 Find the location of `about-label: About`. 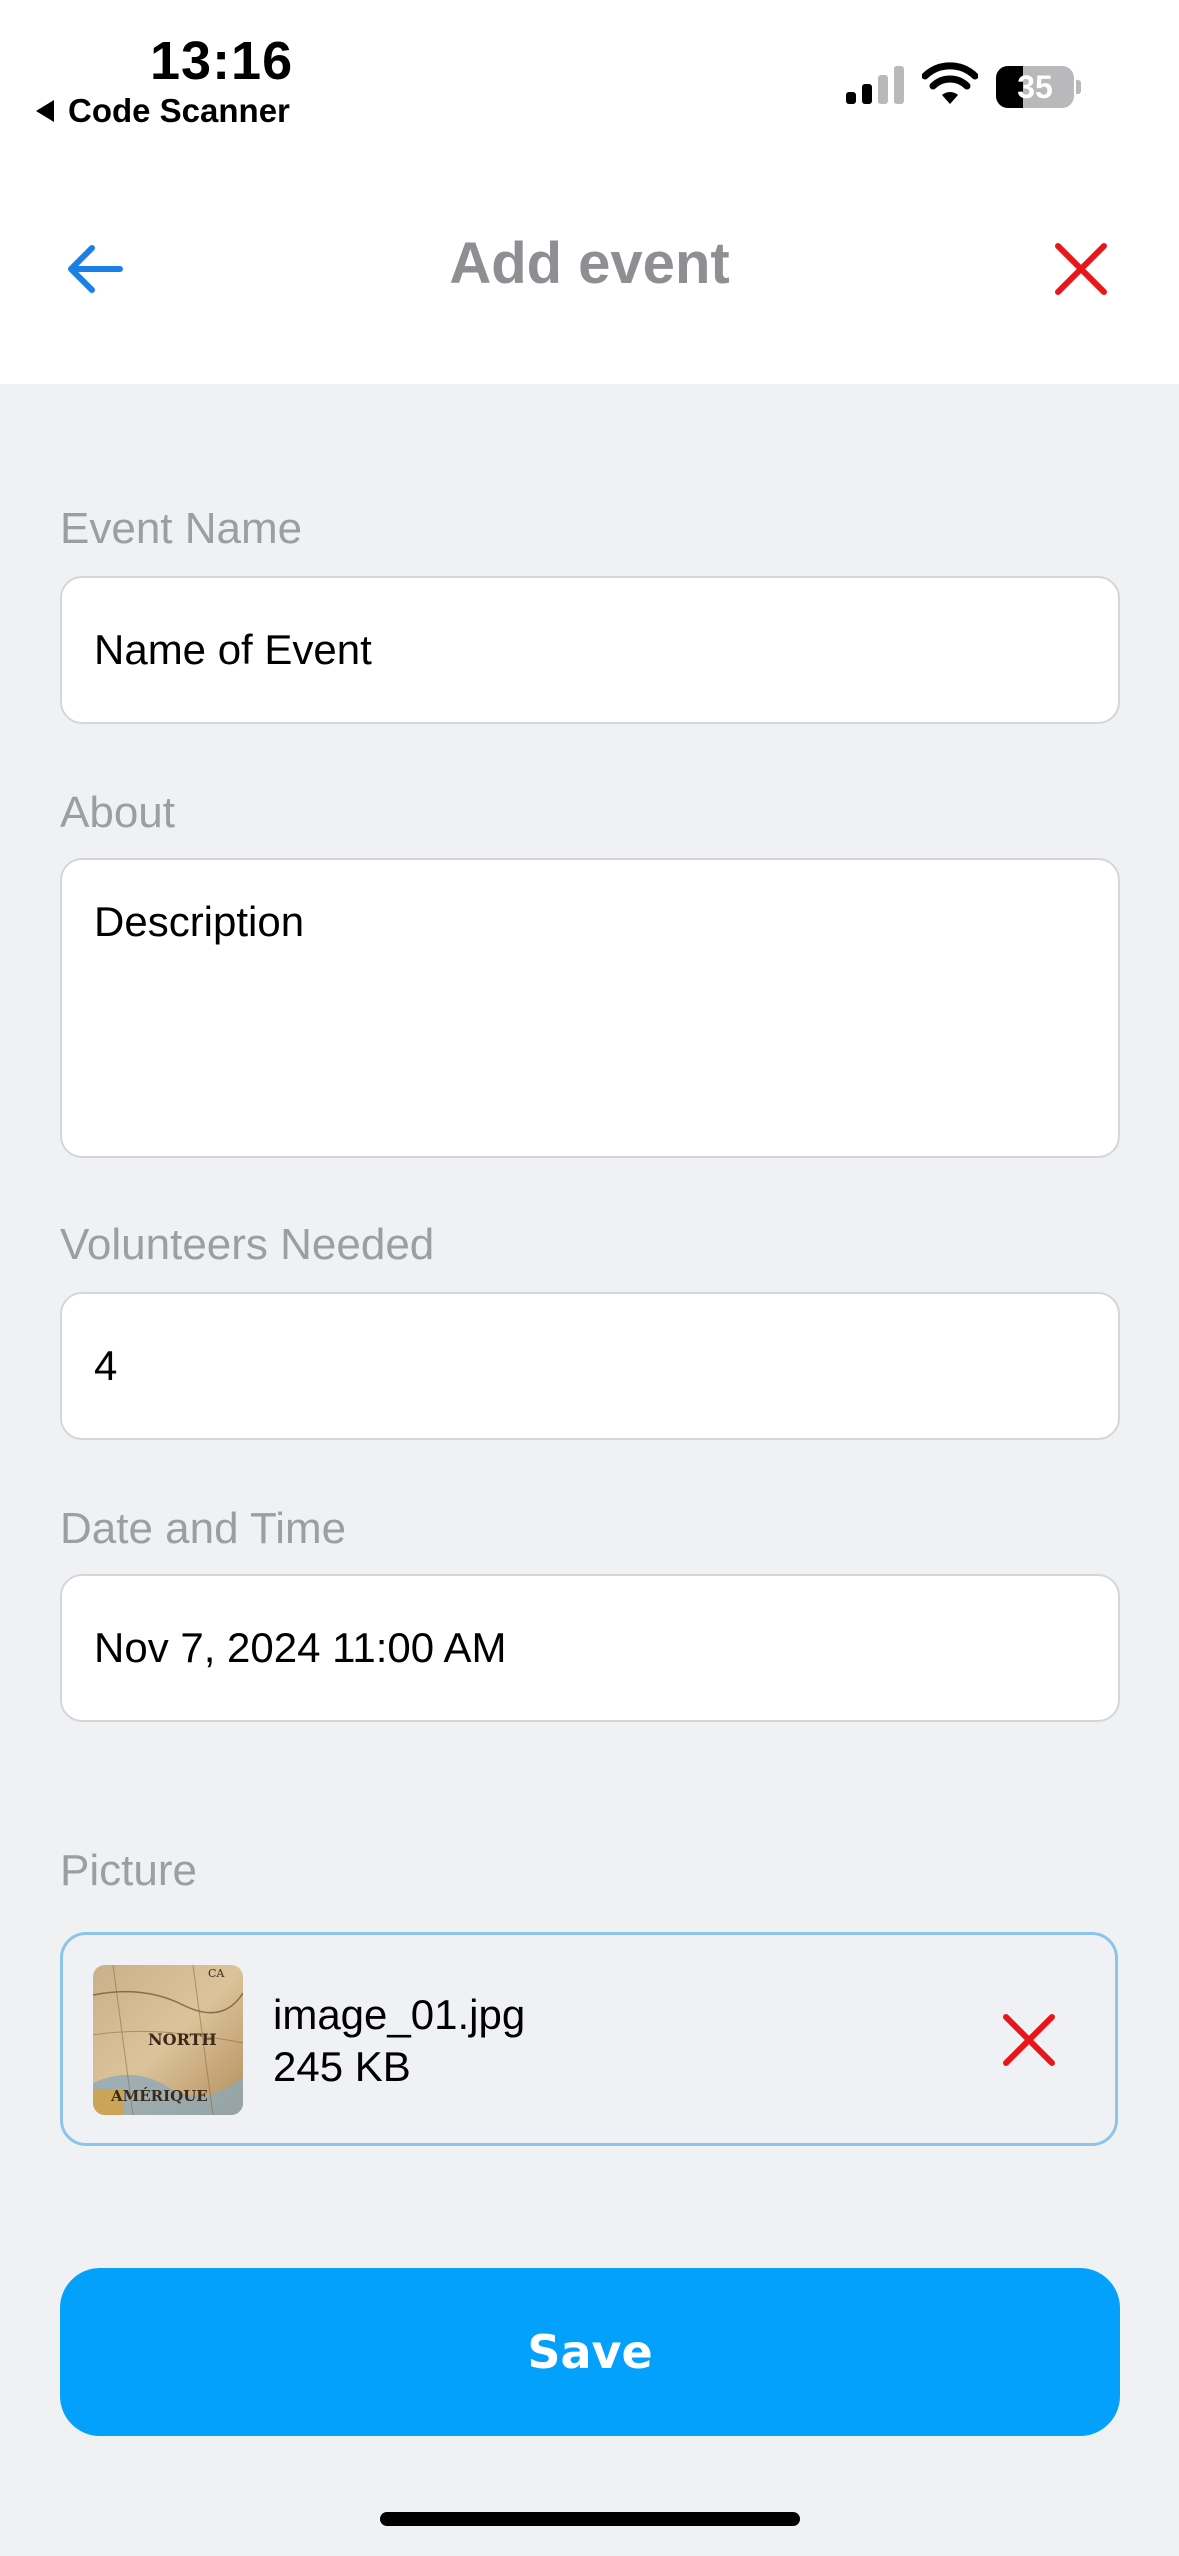

about-label: About is located at coordinates (117, 812).